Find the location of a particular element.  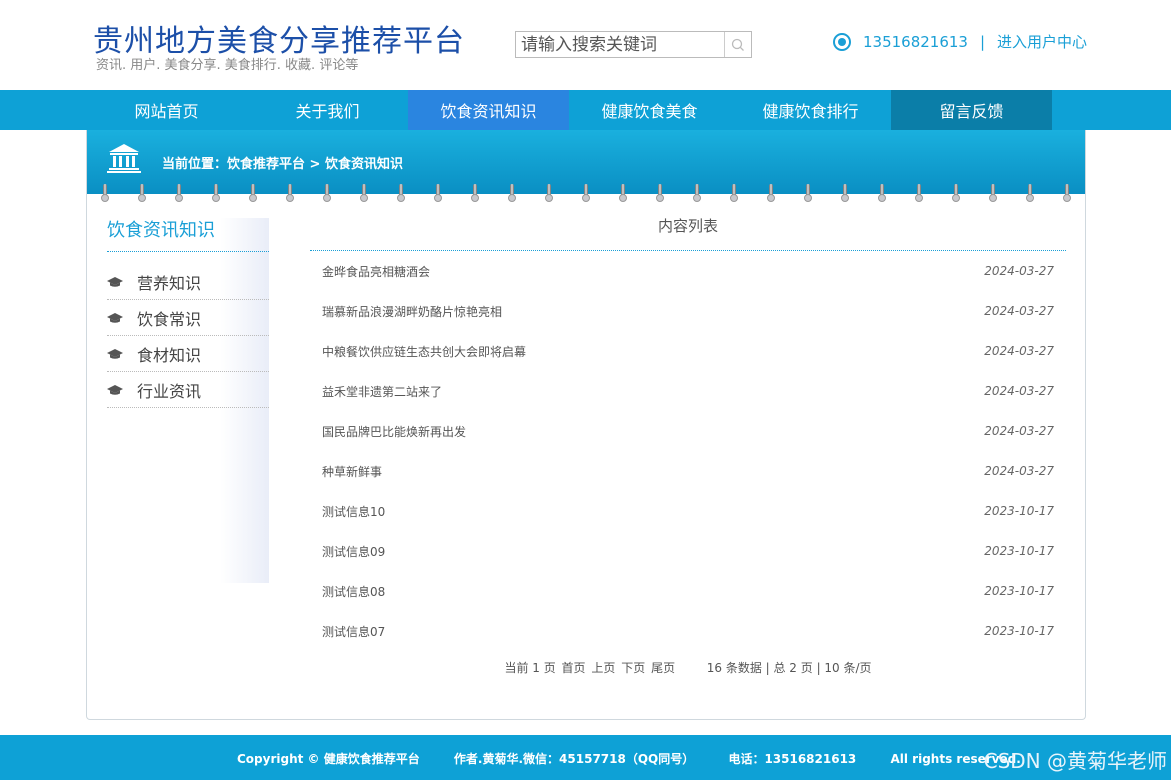

sidebar-title: 饮食资讯知识 is located at coordinates (188, 235).